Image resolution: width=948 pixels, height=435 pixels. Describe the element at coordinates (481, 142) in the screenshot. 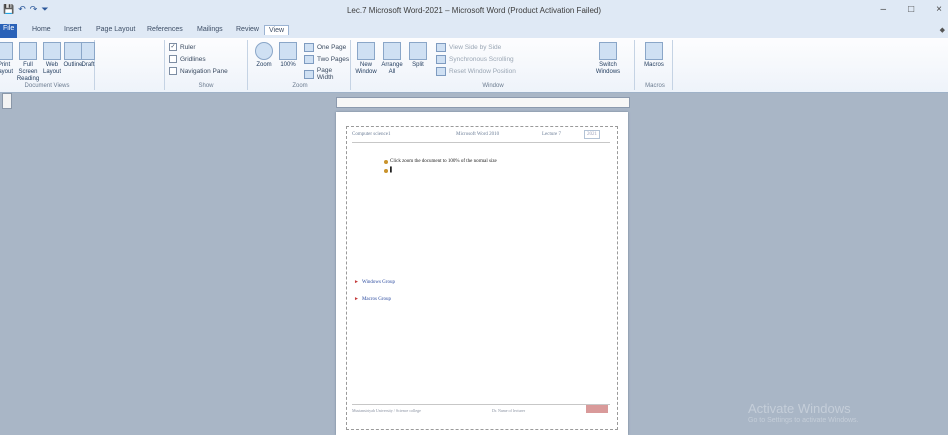

I see `header-divider` at that location.